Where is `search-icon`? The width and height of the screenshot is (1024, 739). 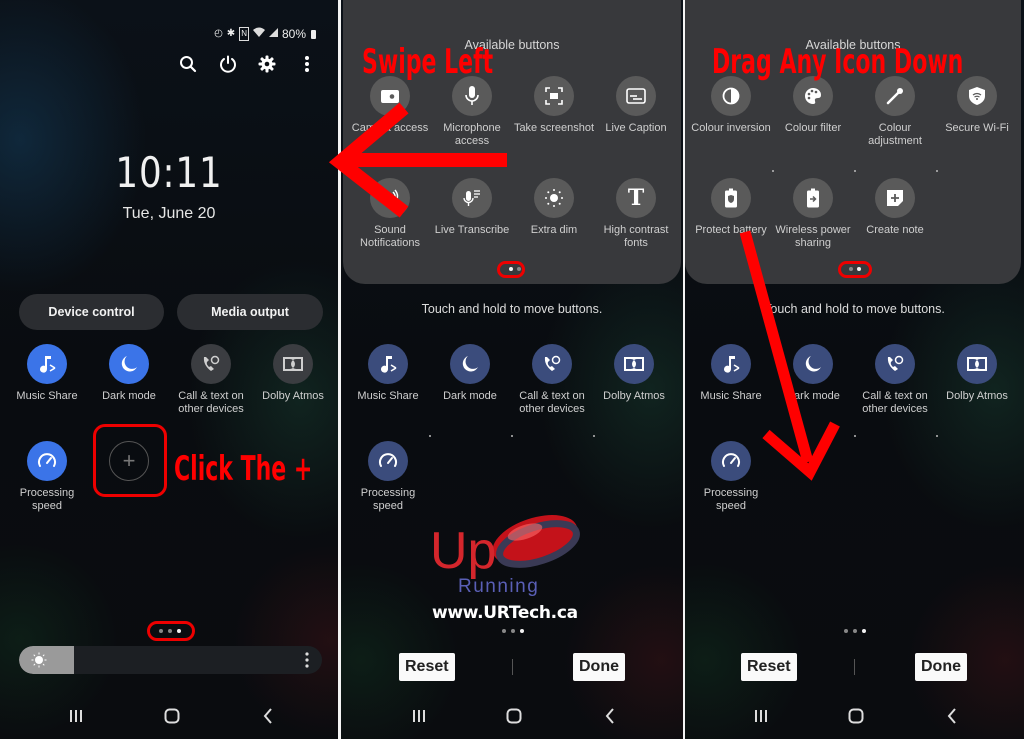
search-icon is located at coordinates (188, 64).